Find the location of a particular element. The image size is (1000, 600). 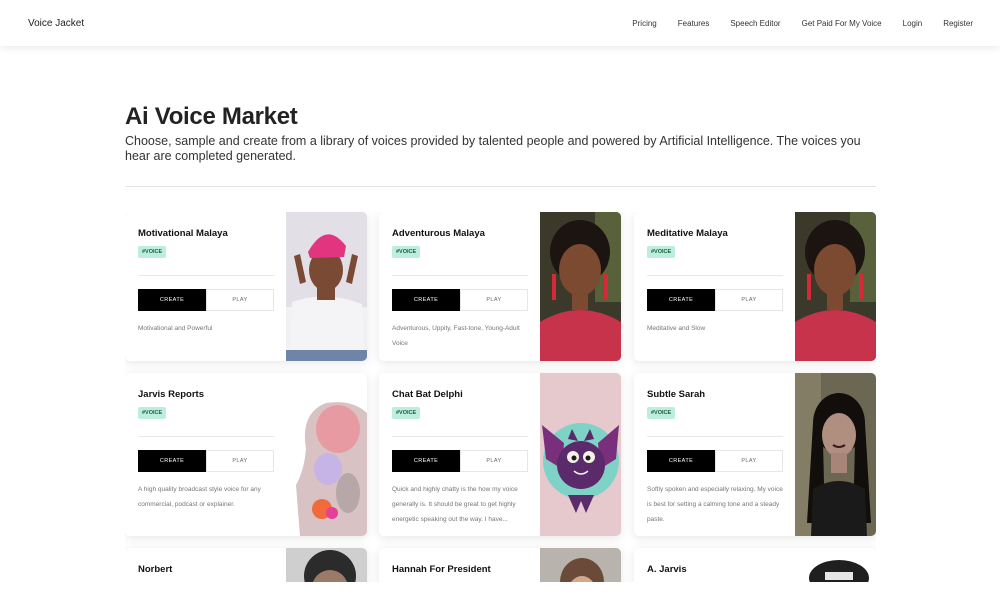

nav-link-login: Login is located at coordinates (913, 23).